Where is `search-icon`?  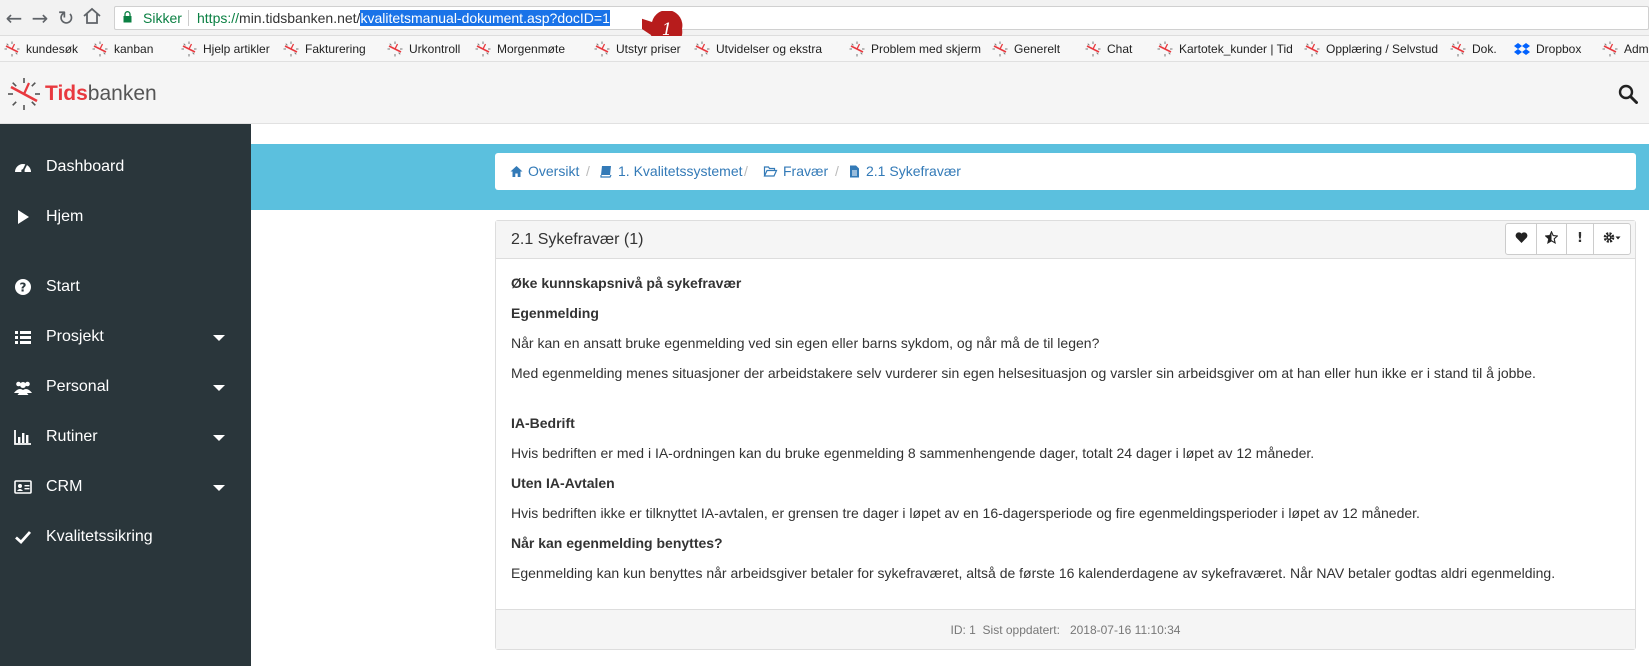 search-icon is located at coordinates (1628, 94).